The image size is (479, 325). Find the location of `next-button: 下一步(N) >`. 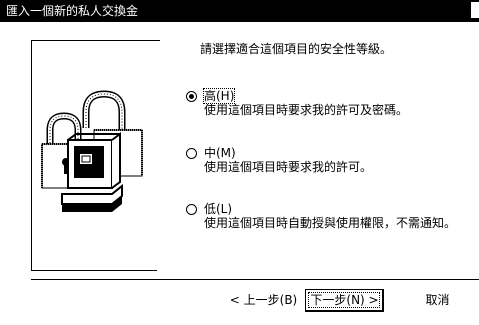

next-button: 下一步(N) > is located at coordinates (344, 300).